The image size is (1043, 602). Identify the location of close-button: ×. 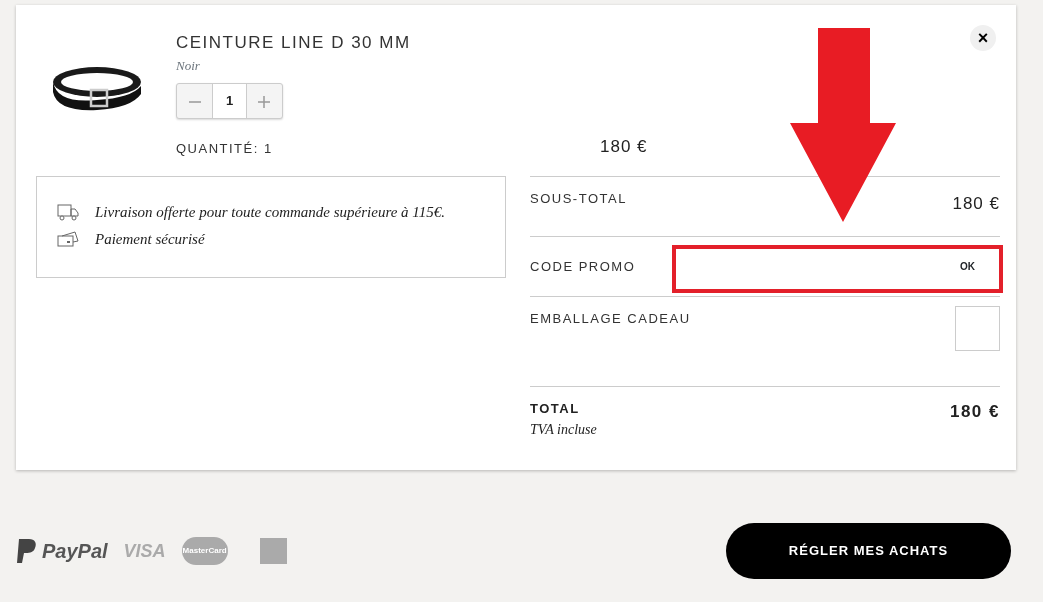
(983, 38).